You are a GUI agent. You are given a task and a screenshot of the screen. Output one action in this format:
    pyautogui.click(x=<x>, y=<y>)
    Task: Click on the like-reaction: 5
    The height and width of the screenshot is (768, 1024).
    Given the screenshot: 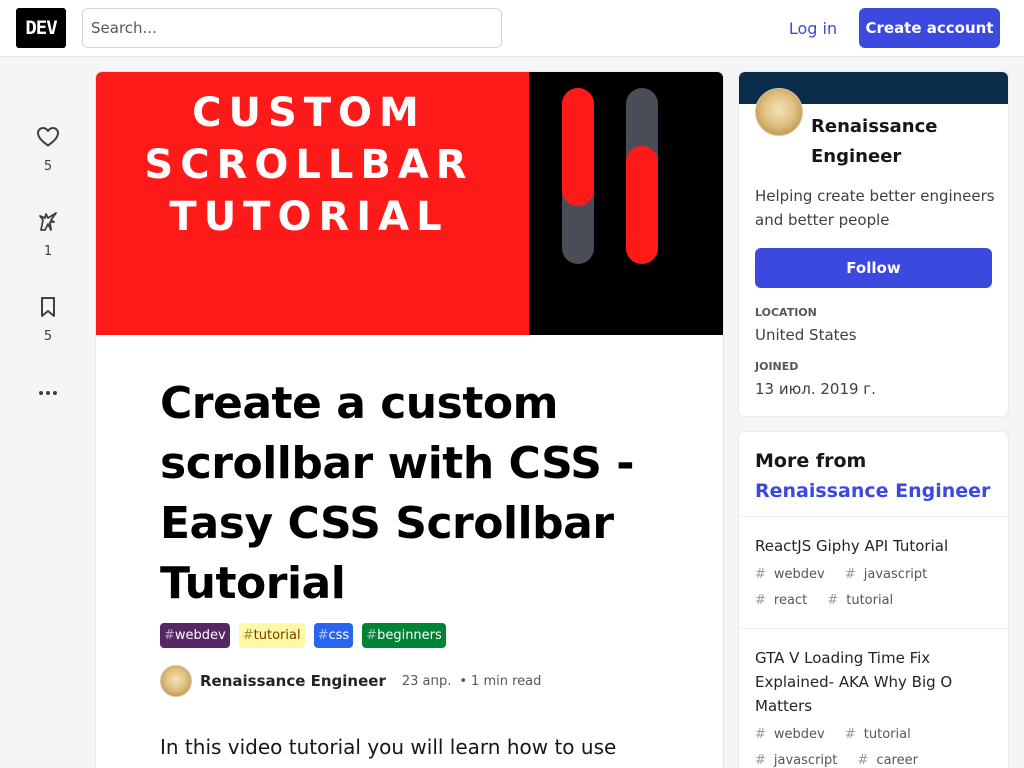 What is the action you would take?
    pyautogui.click(x=48, y=149)
    